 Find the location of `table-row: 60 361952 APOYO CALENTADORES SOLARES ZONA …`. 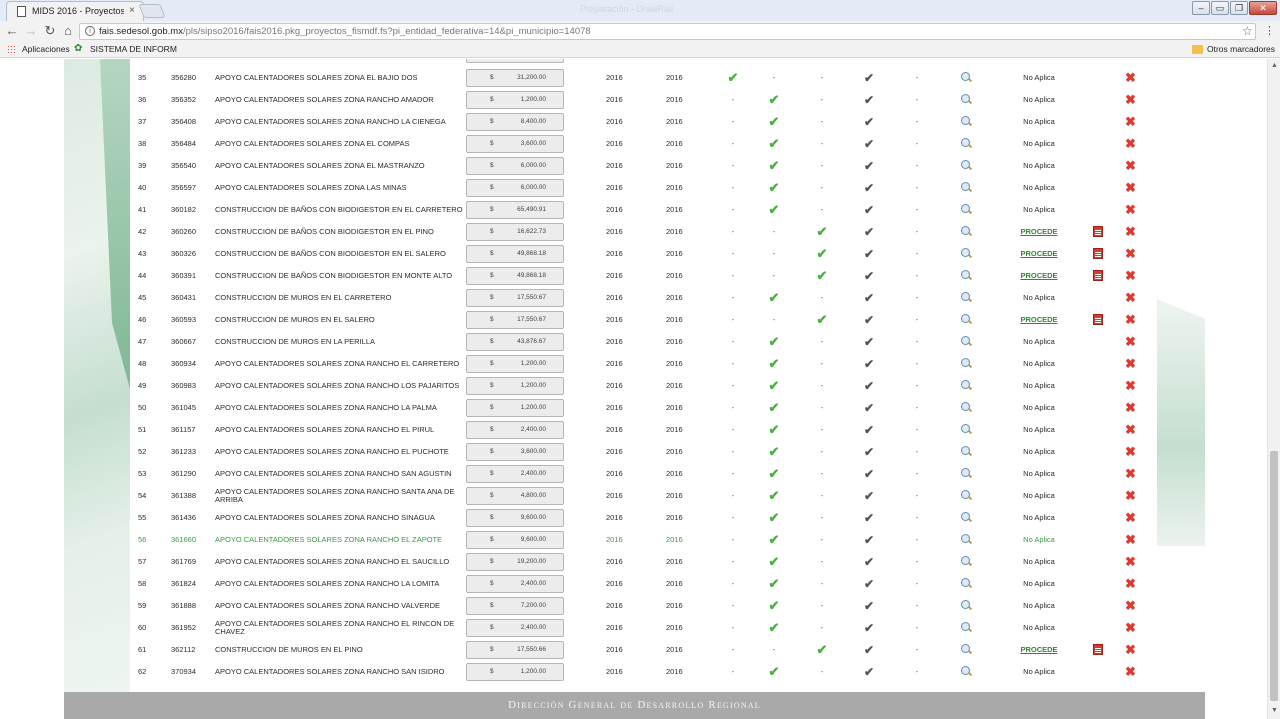

table-row: 60 361952 APOYO CALENTADORES SOLARES ZONA … is located at coordinates (643, 628).